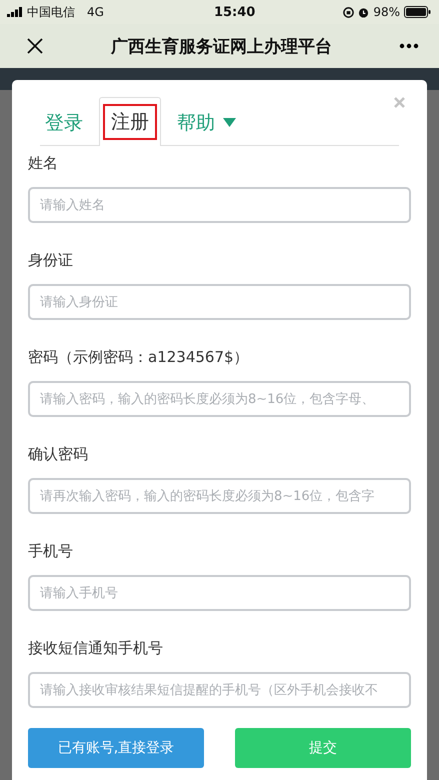 This screenshot has width=439, height=780. What do you see at coordinates (229, 122) in the screenshot?
I see `caret-icon` at bounding box center [229, 122].